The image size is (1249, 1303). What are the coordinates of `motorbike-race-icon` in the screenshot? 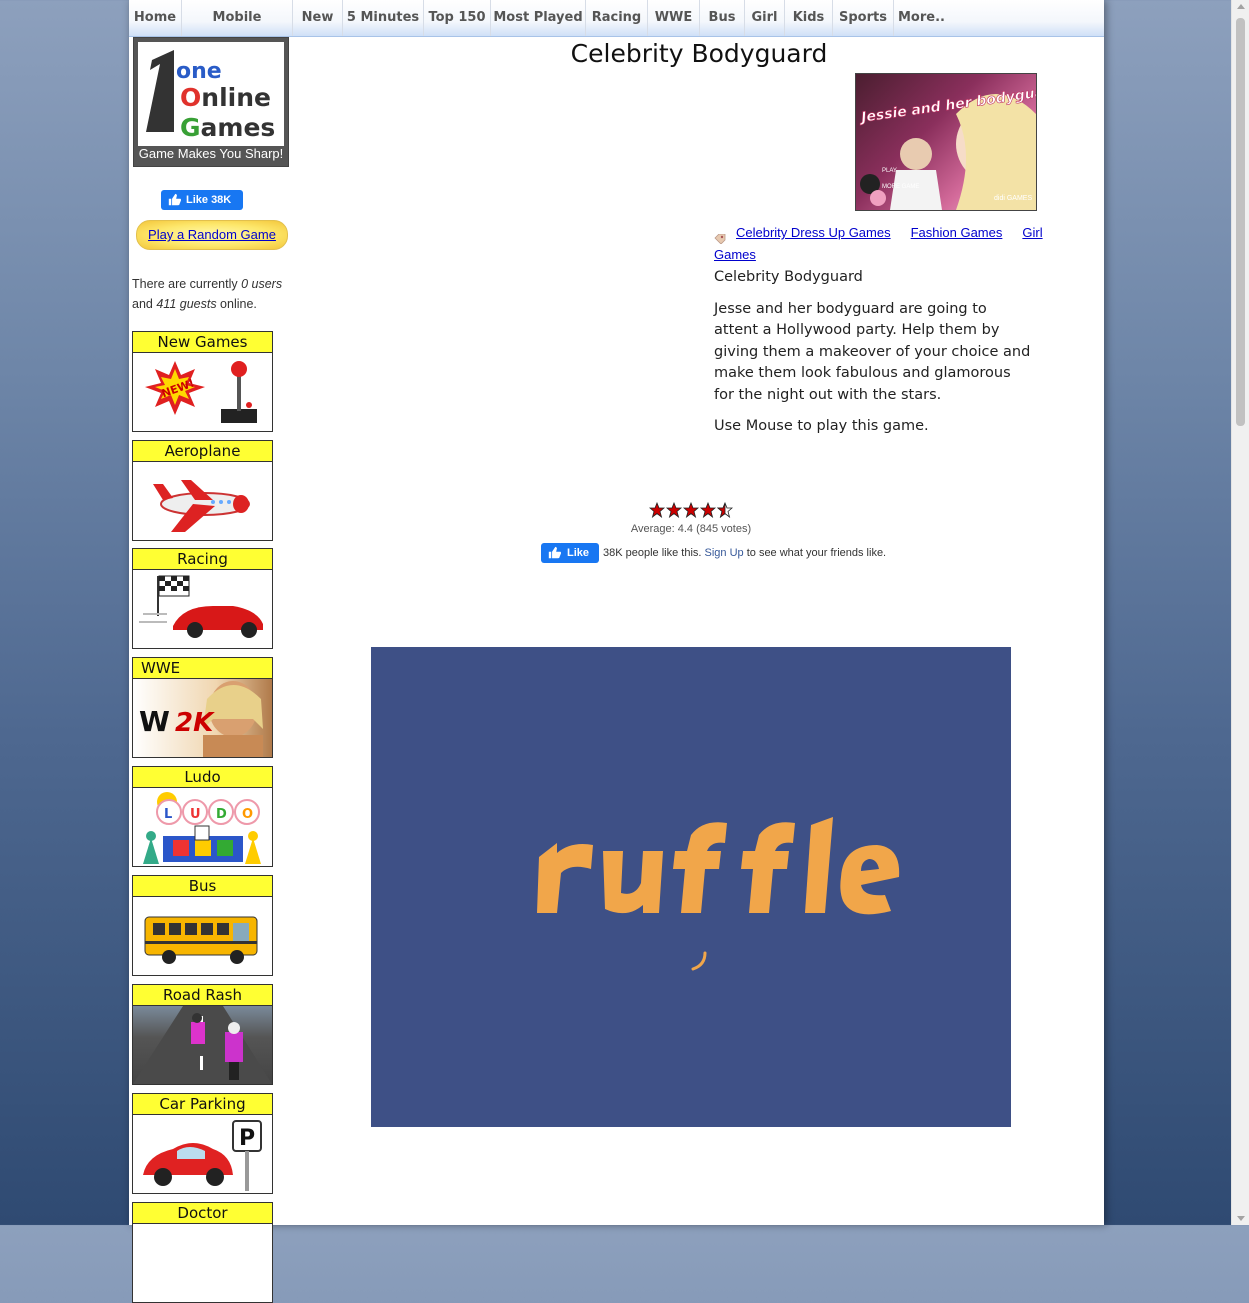 It's located at (202, 1045).